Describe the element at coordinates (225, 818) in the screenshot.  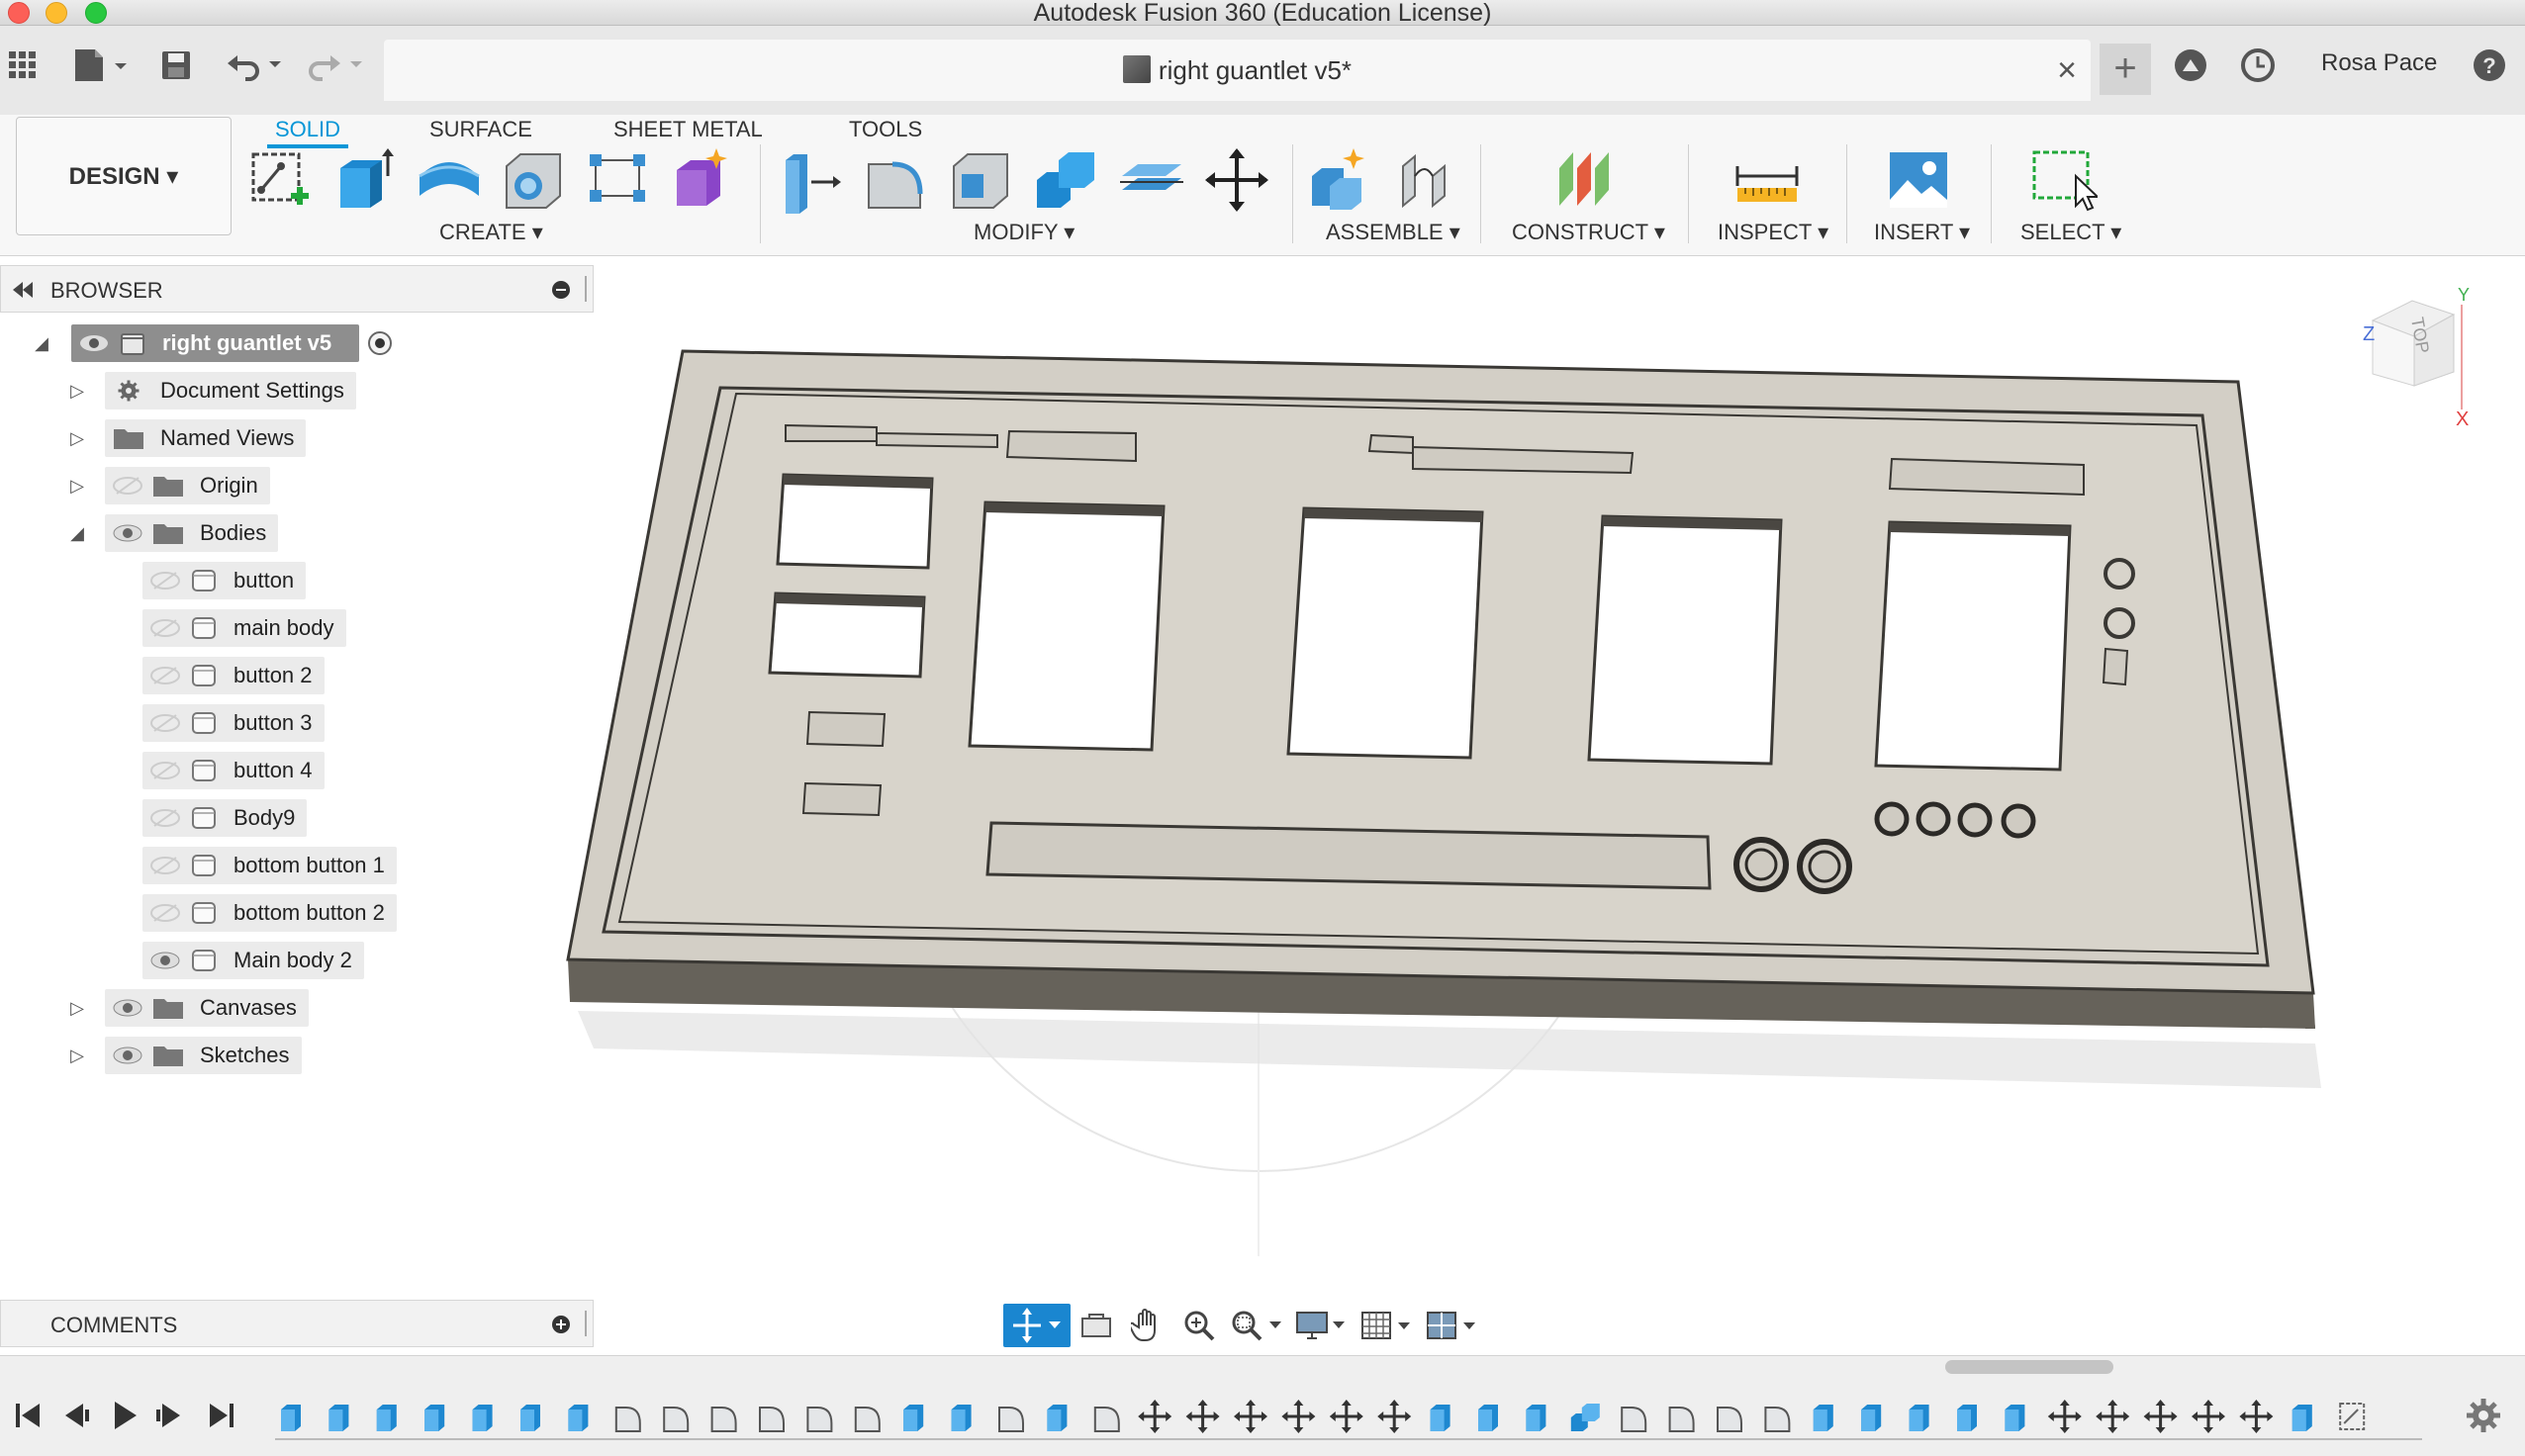
I see `tree-body-item: Body9` at that location.